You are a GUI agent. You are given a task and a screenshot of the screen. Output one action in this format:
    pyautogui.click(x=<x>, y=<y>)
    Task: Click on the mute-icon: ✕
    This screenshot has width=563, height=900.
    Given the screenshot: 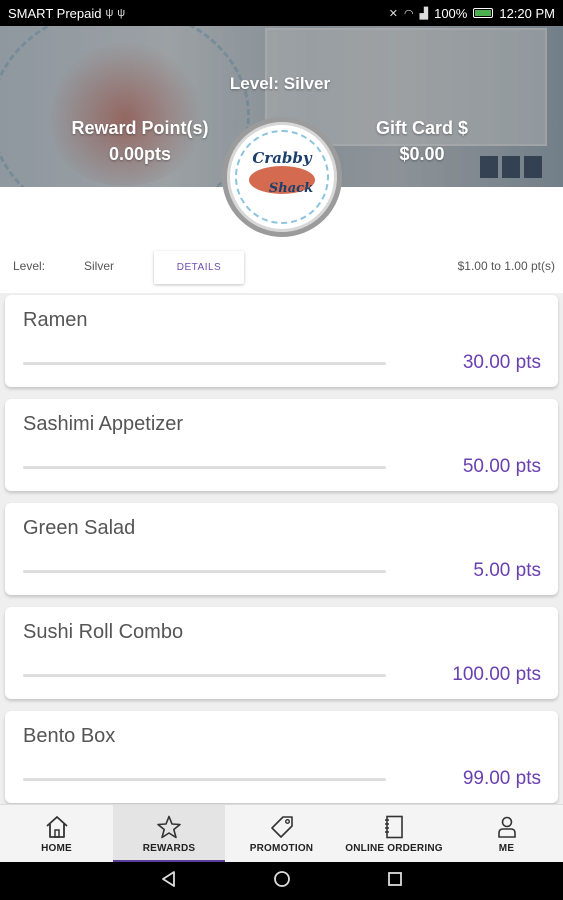 What is the action you would take?
    pyautogui.click(x=393, y=13)
    